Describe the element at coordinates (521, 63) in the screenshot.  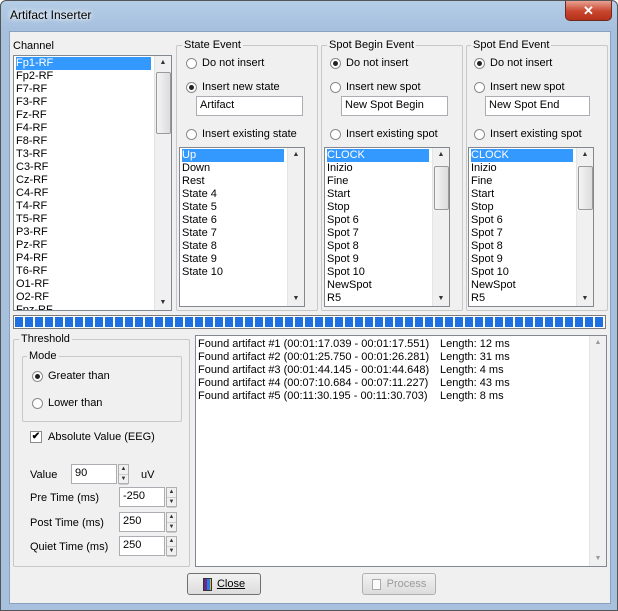
I see `spot-end-do-not-insert-label: Do not insert` at that location.